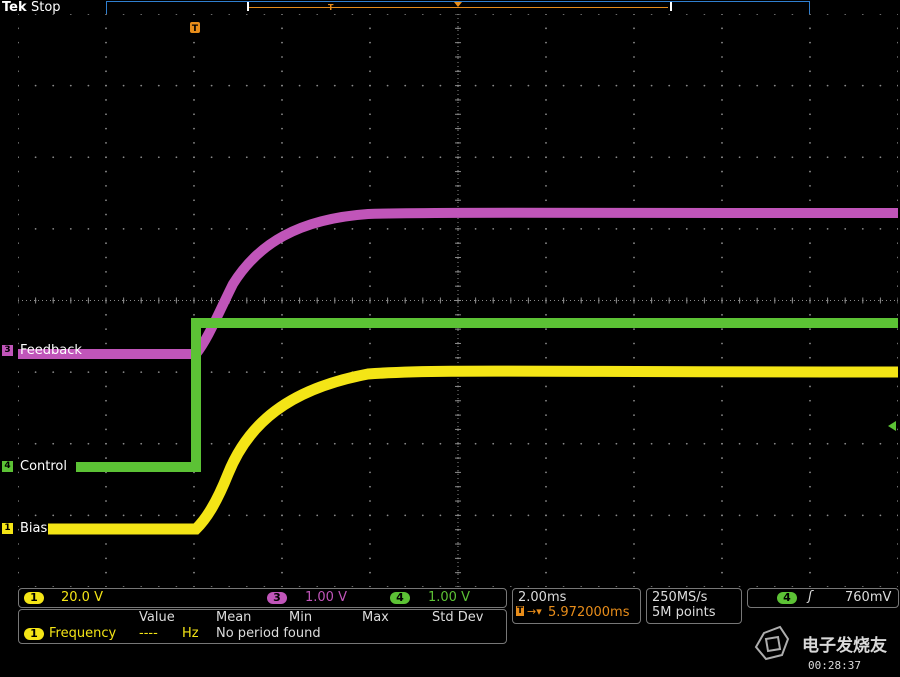 Image resolution: width=900 pixels, height=677 pixels. I want to click on trigger-time-icon: T, so click(195, 28).